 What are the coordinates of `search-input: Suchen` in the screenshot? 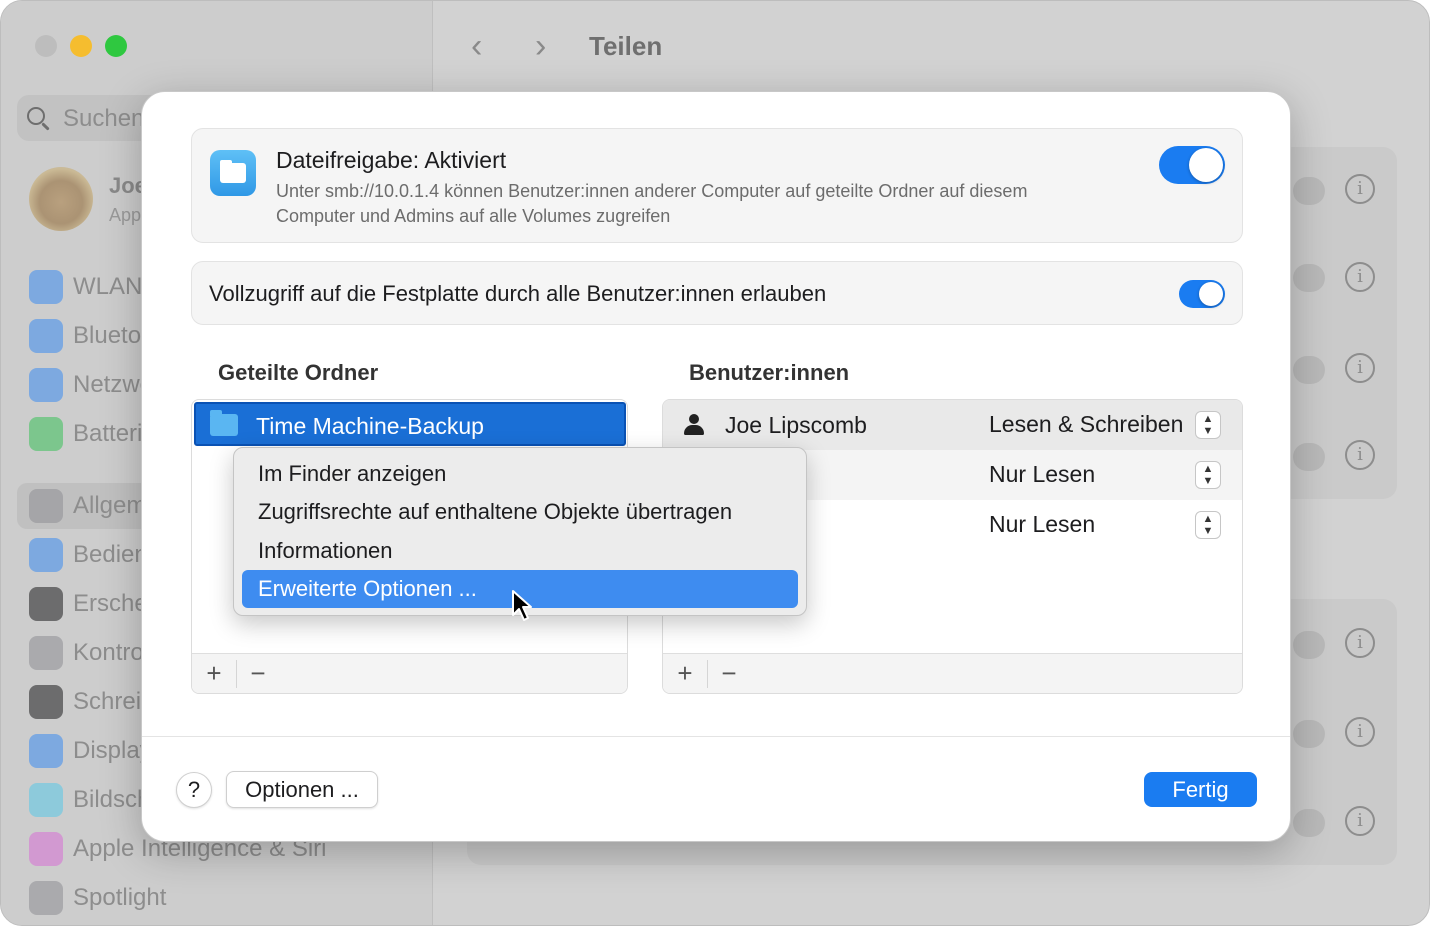 It's located at (103, 119).